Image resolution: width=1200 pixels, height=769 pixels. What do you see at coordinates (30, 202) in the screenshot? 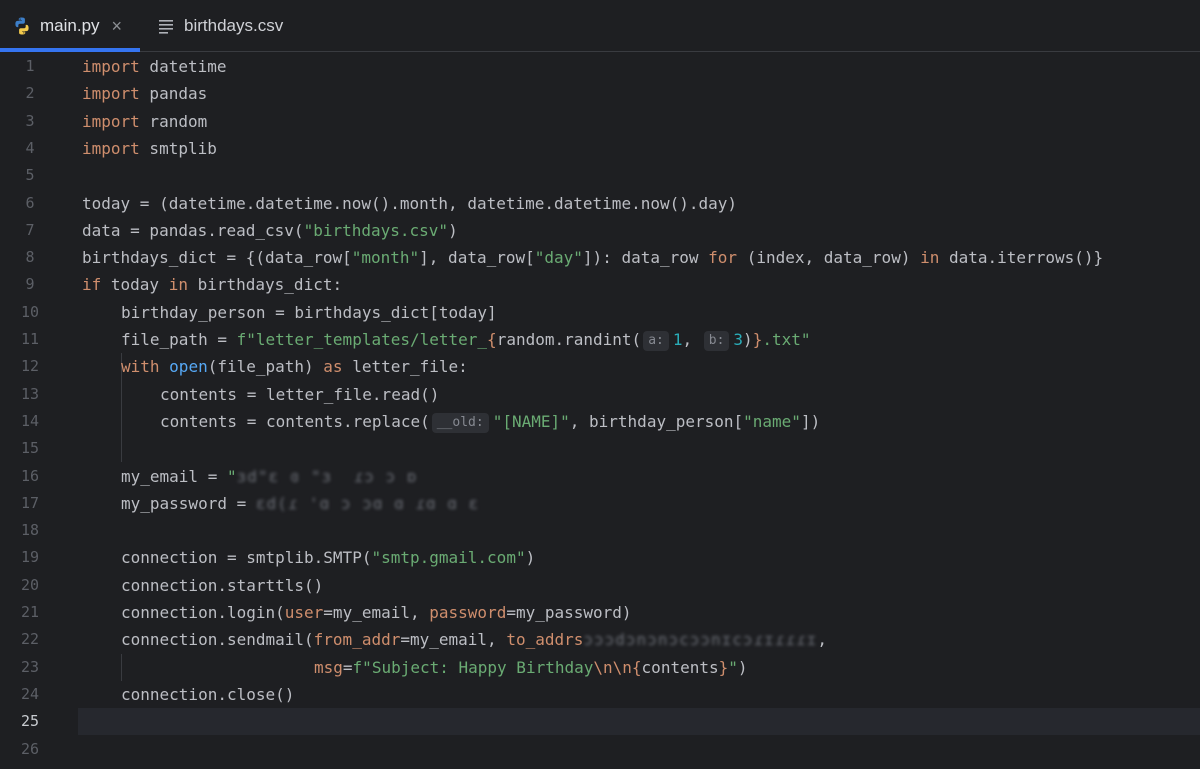
I see `line-number: 6` at bounding box center [30, 202].